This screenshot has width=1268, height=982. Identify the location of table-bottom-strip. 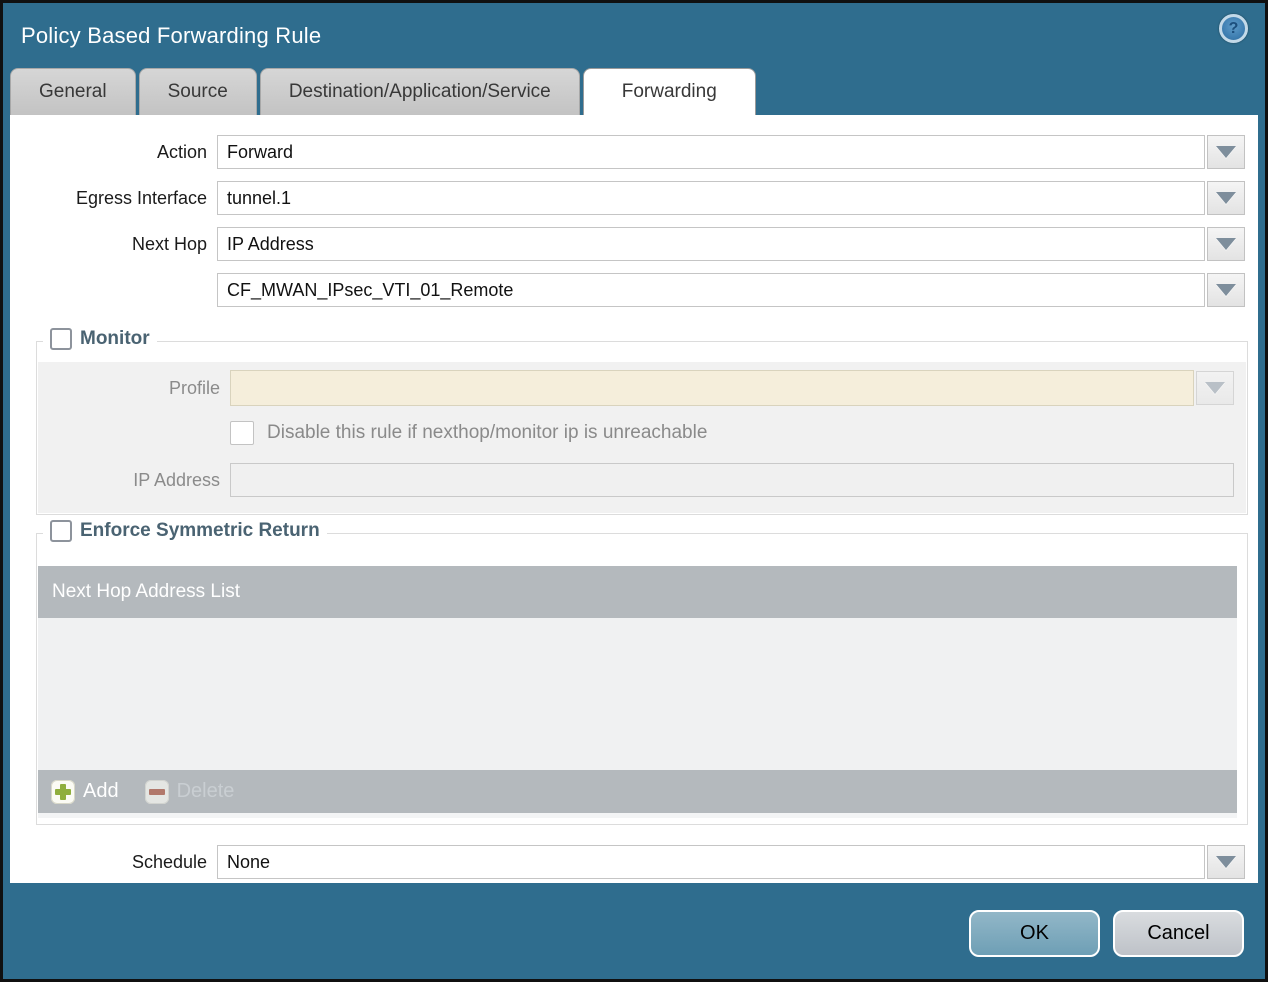
(637, 815).